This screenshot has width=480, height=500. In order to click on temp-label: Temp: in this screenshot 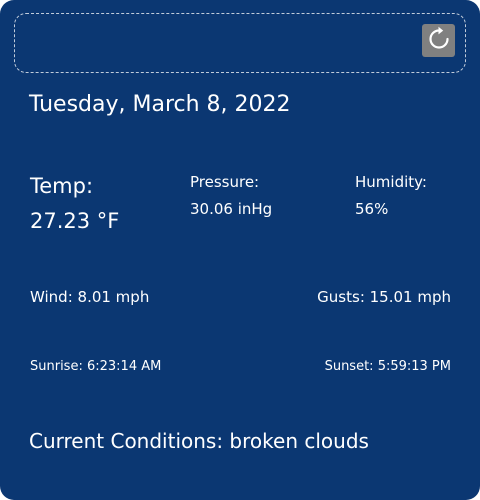, I will do `click(62, 186)`.